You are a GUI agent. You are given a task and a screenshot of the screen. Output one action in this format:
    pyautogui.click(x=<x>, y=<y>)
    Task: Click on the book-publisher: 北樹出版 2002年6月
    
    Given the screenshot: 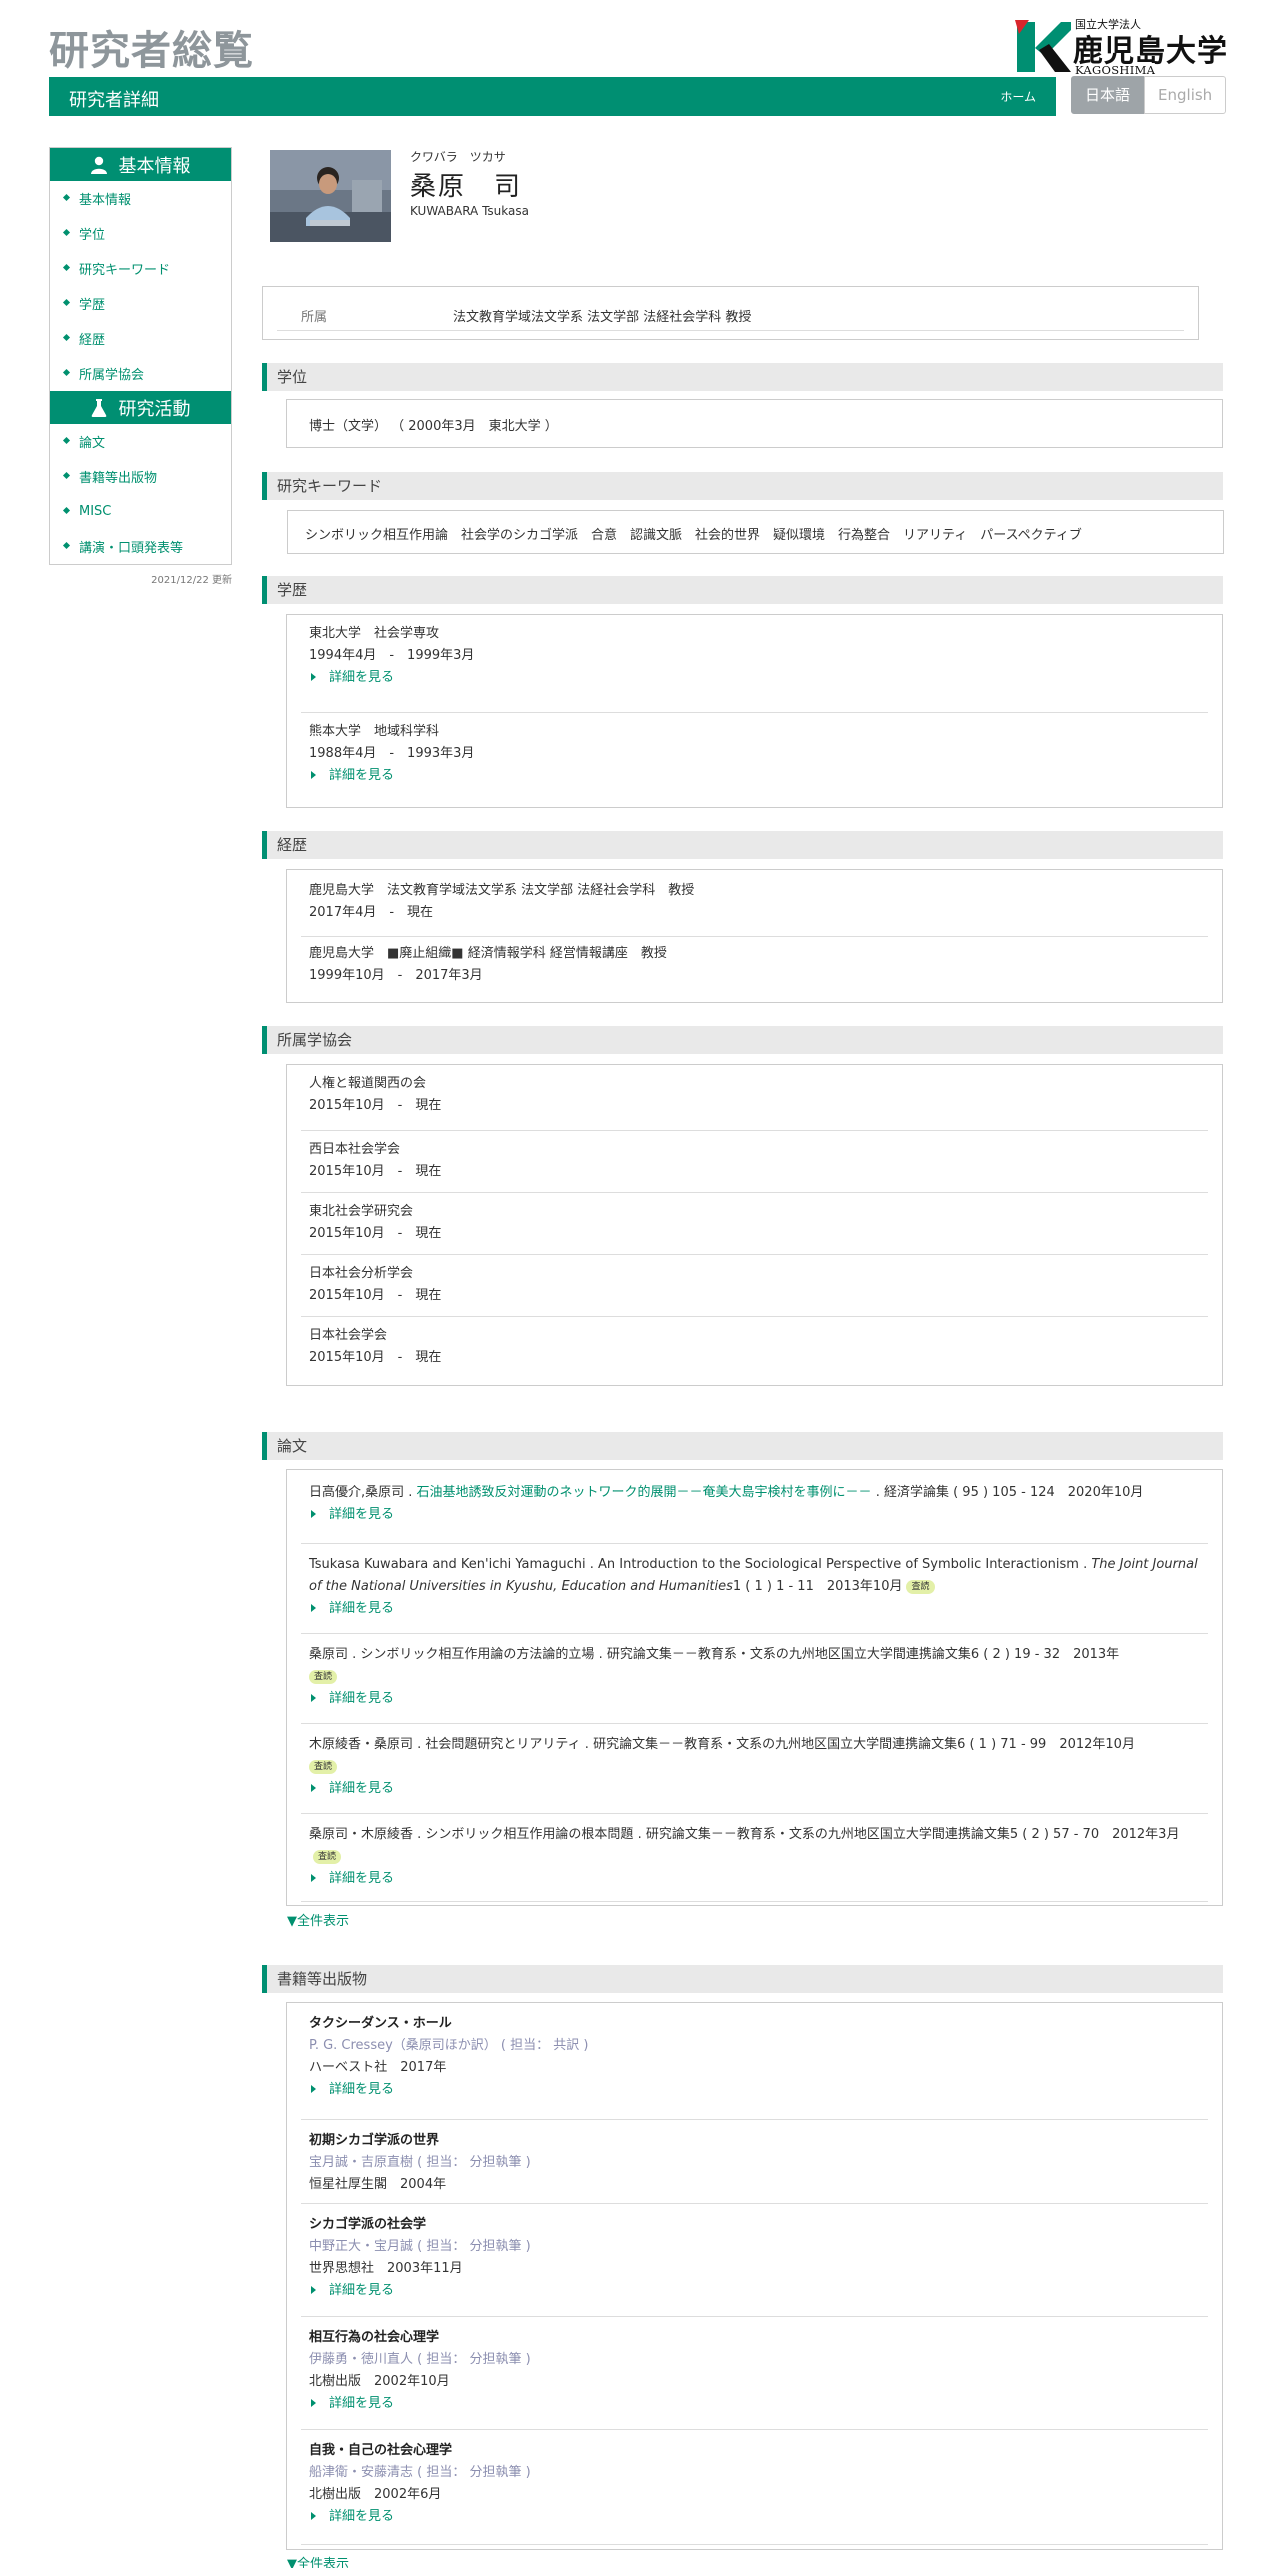 What is the action you would take?
    pyautogui.click(x=375, y=2494)
    